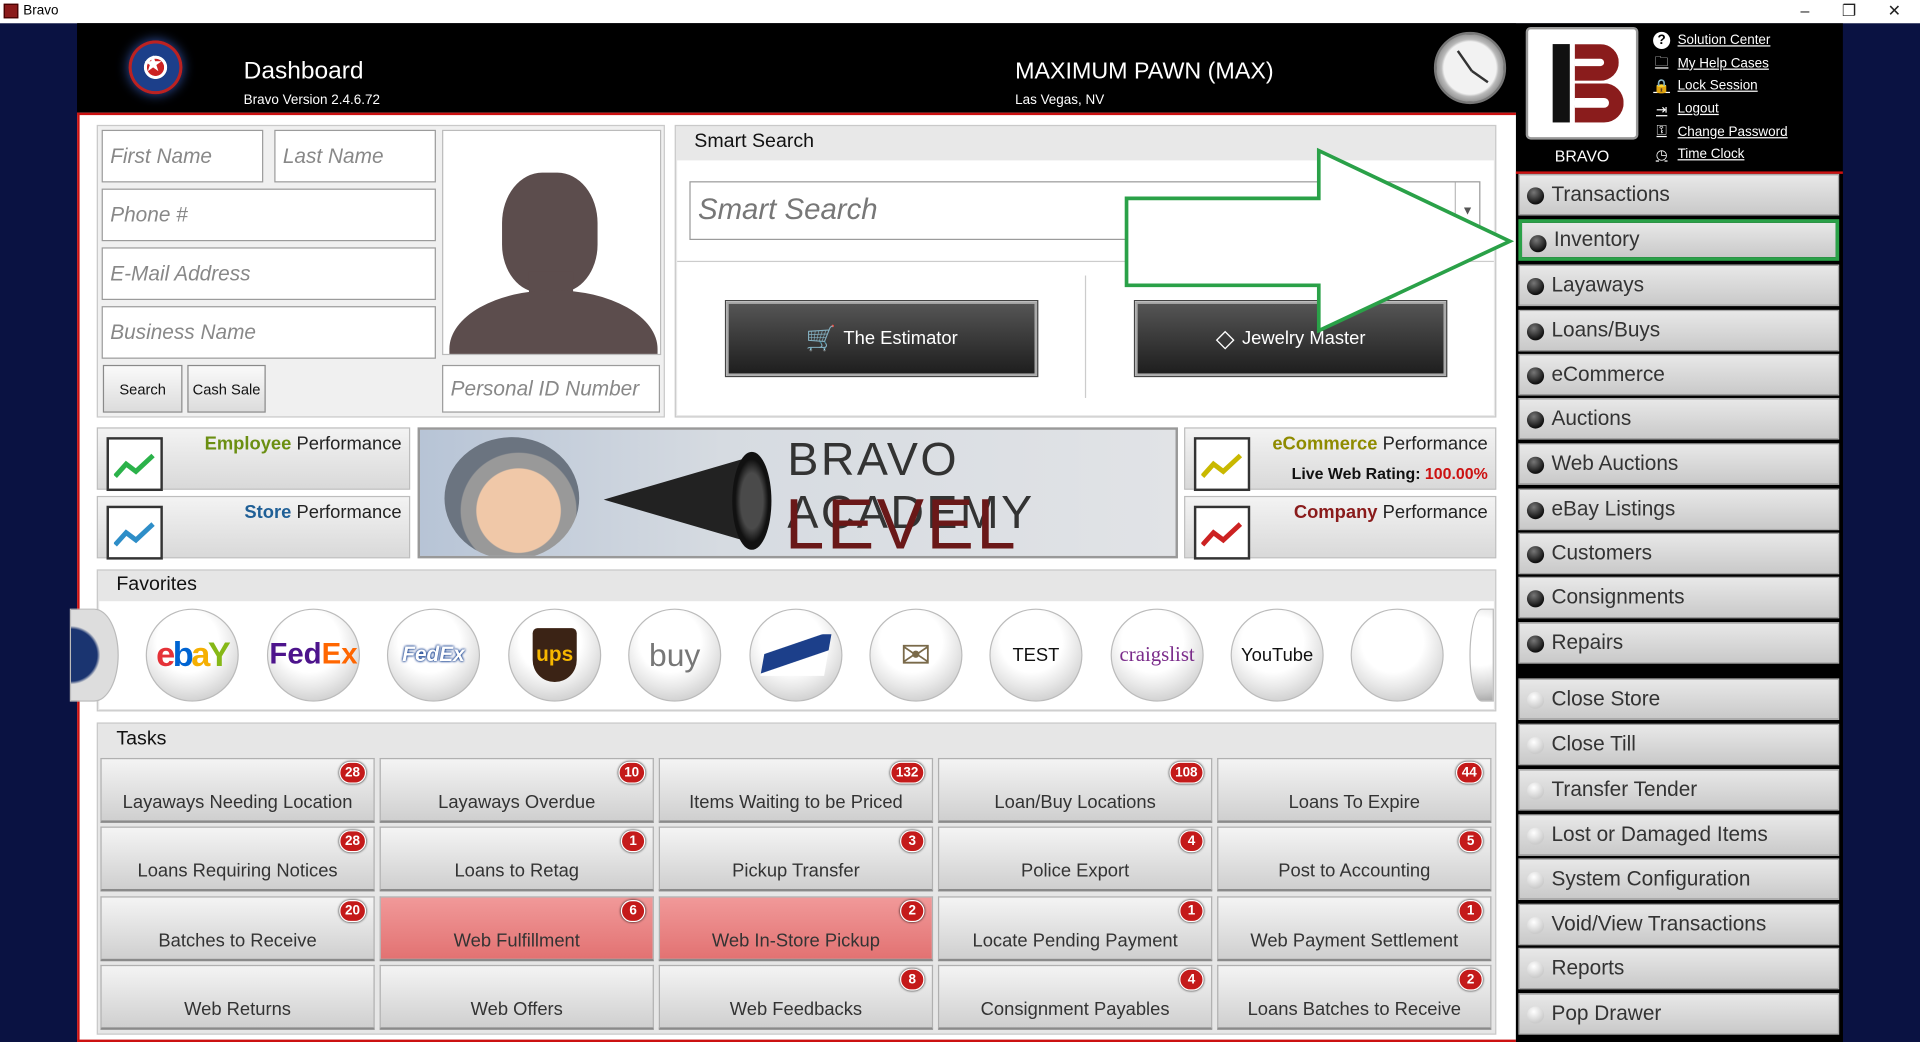  What do you see at coordinates (182, 156) in the screenshot?
I see `first-name-field: First Name` at bounding box center [182, 156].